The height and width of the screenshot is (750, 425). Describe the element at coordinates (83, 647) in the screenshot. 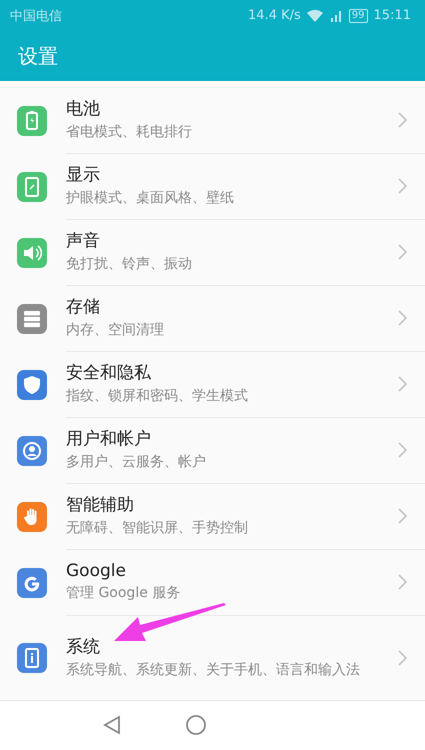

I see `item-title: 系统` at that location.